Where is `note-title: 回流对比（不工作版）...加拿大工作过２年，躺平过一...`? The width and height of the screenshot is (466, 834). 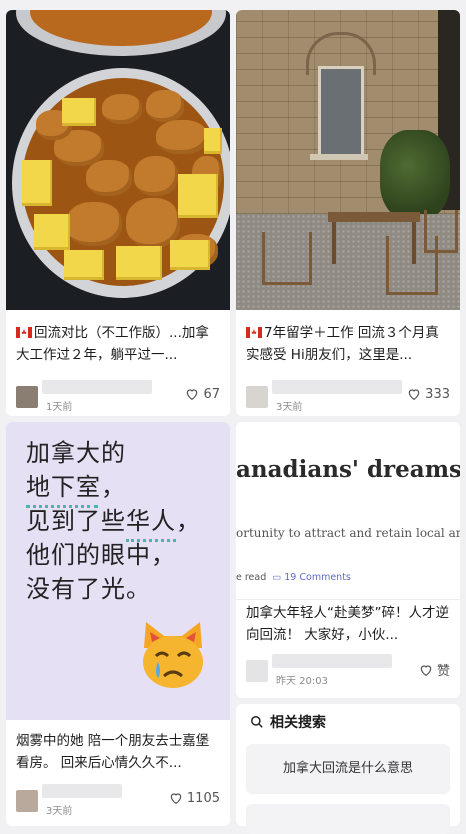 note-title: 回流对比（不工作版）...加拿大工作过２年，躺平过一... is located at coordinates (119, 344).